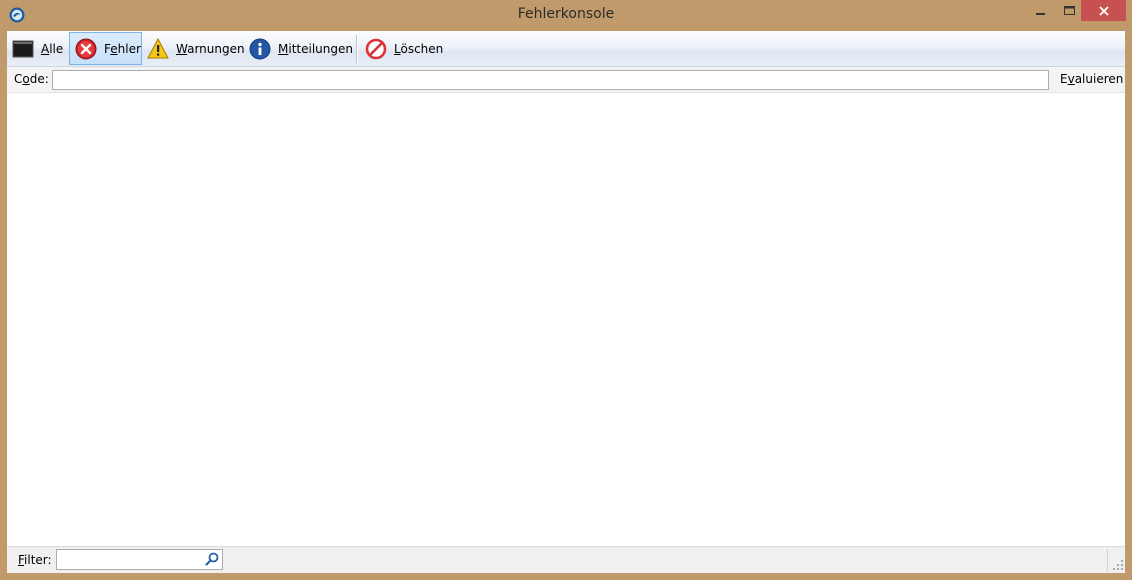 The width and height of the screenshot is (1132, 580). What do you see at coordinates (260, 48) in the screenshot?
I see `info-icon` at bounding box center [260, 48].